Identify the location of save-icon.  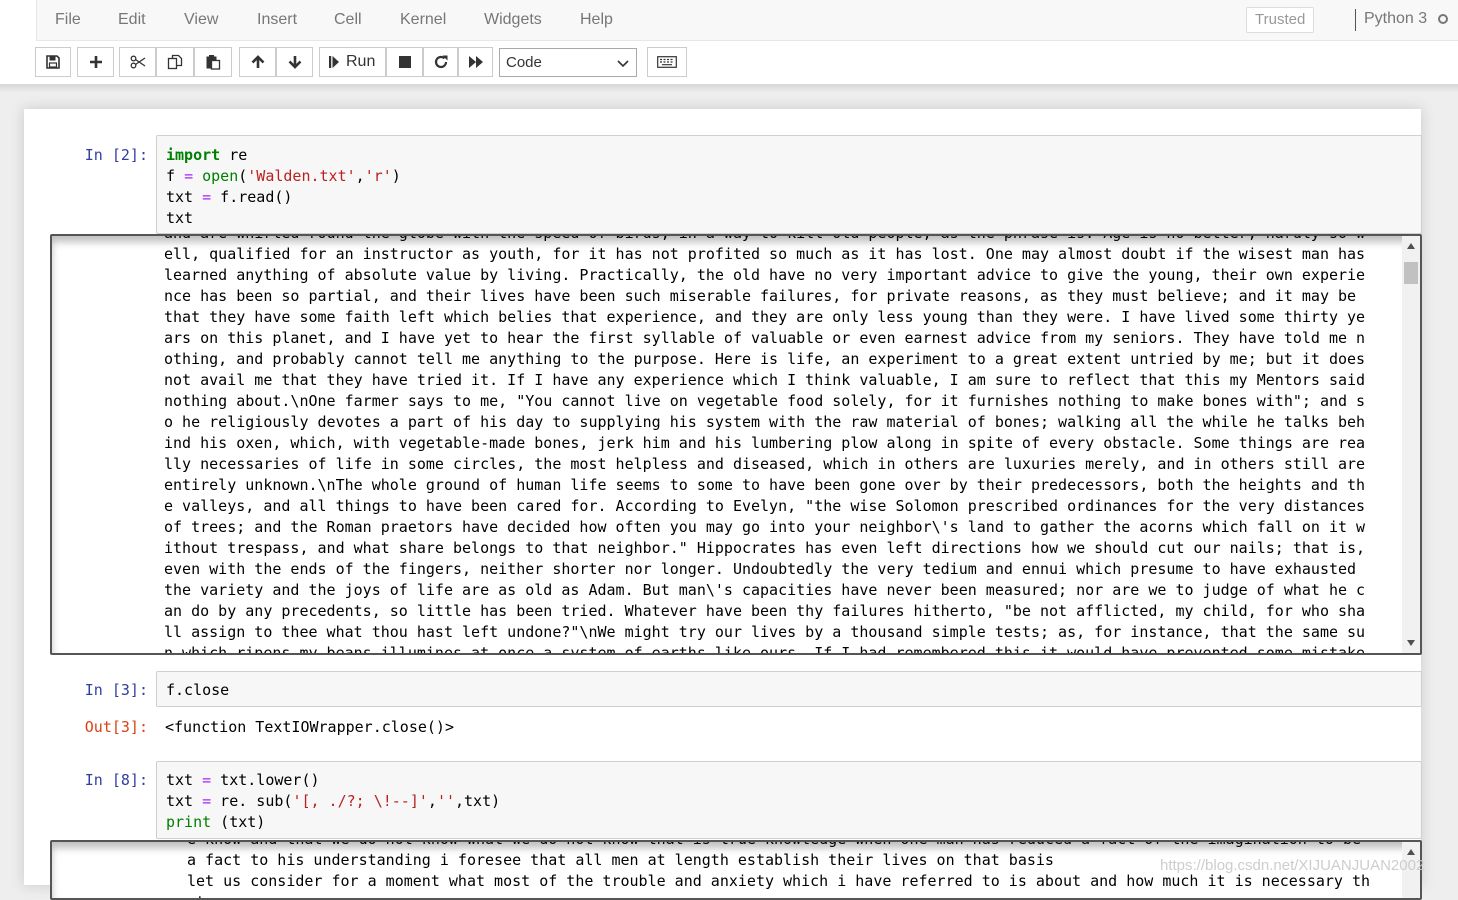
(53, 62).